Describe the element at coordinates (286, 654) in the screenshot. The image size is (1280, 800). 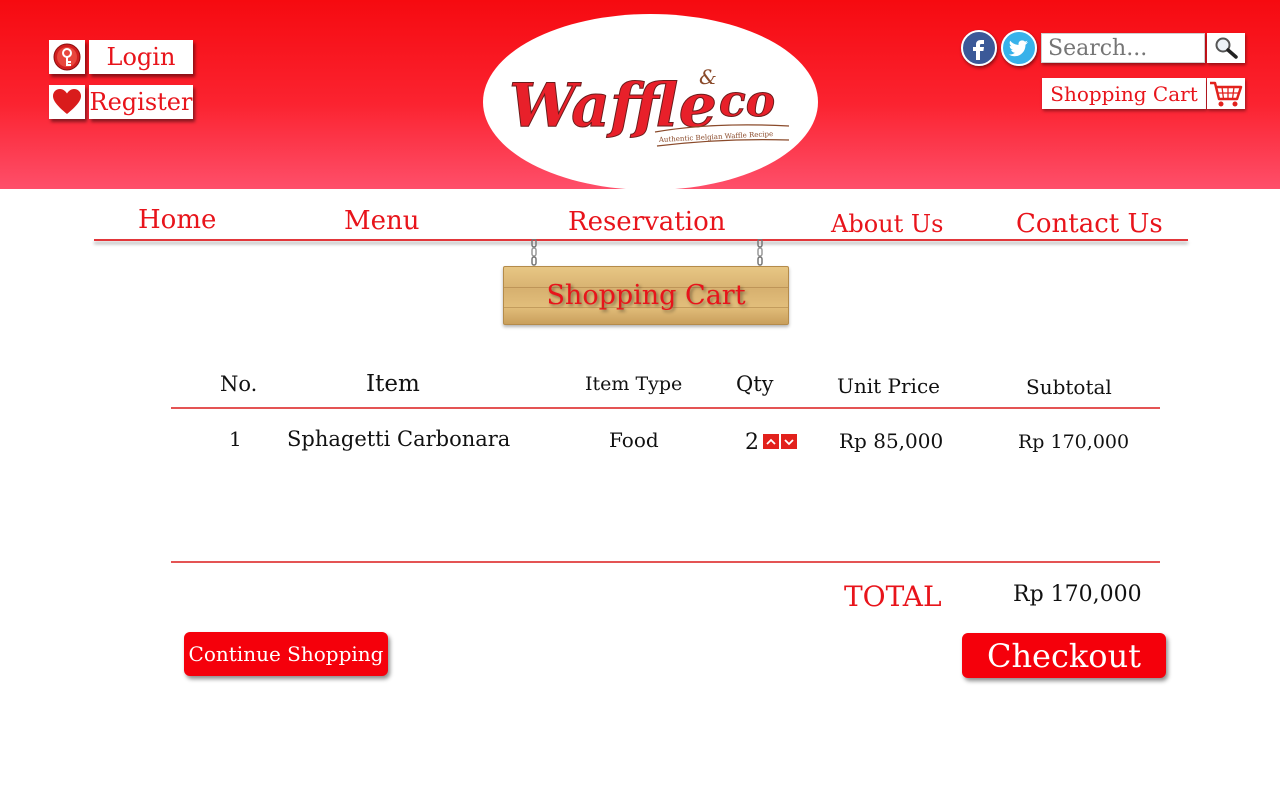
I see `continue-shopping-button: Continue Shopping` at that location.